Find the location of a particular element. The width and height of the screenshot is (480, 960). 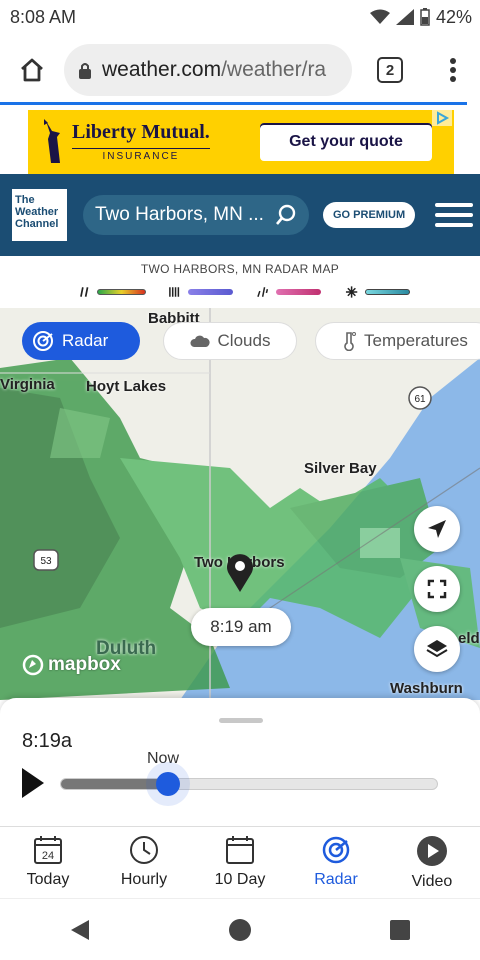

calendar-day-icon: 24 is located at coordinates (48, 850).